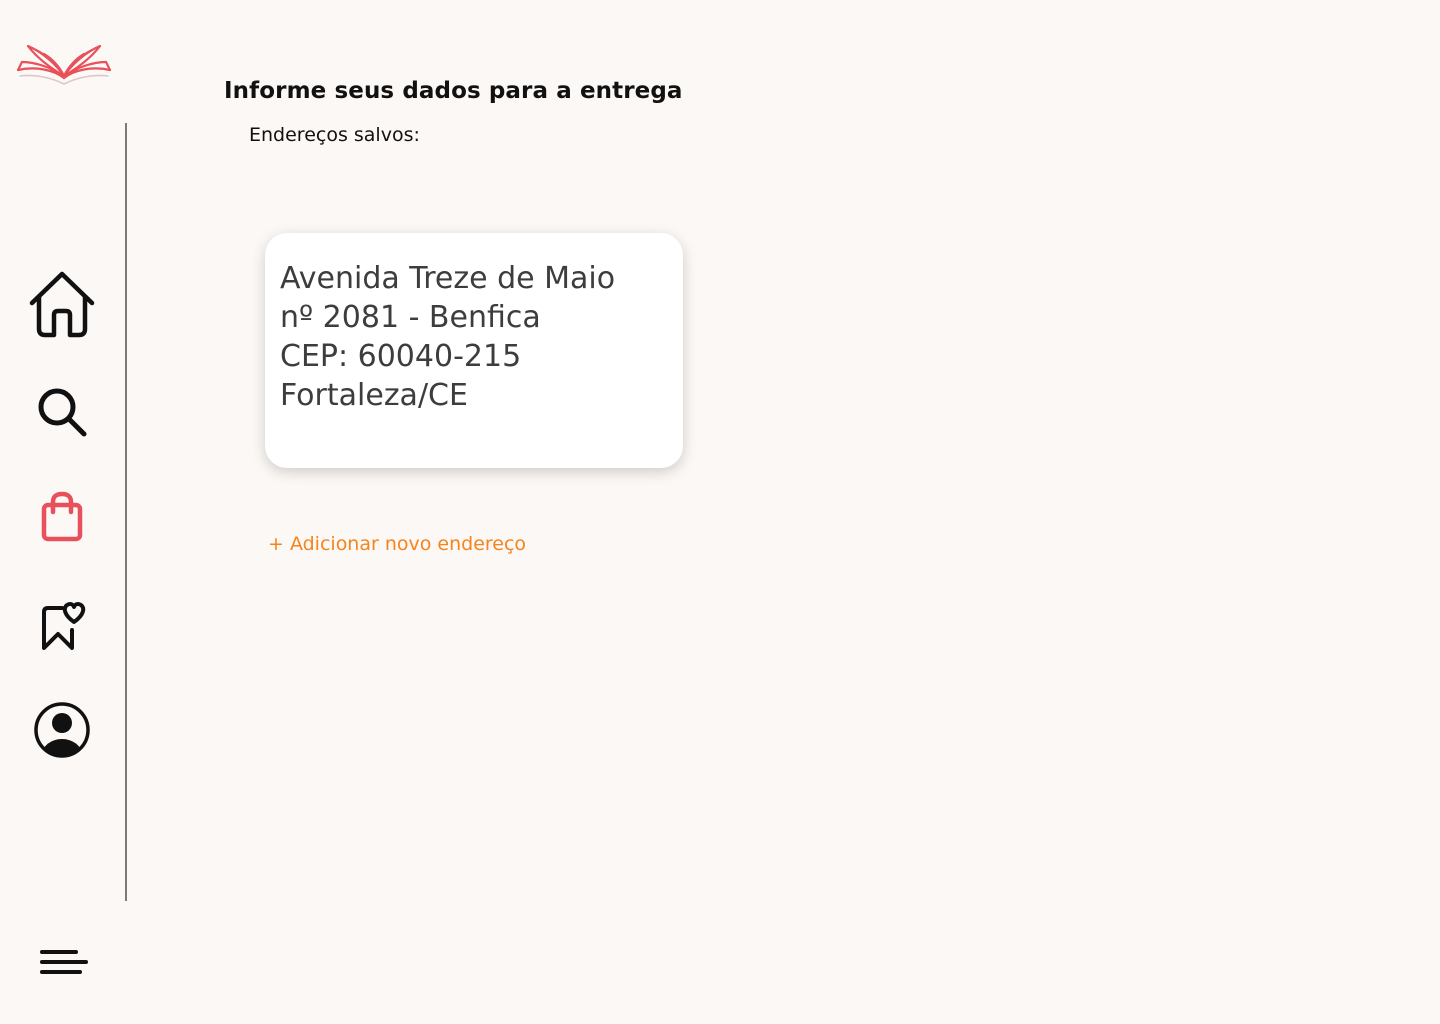  I want to click on menu-button, so click(63, 963).